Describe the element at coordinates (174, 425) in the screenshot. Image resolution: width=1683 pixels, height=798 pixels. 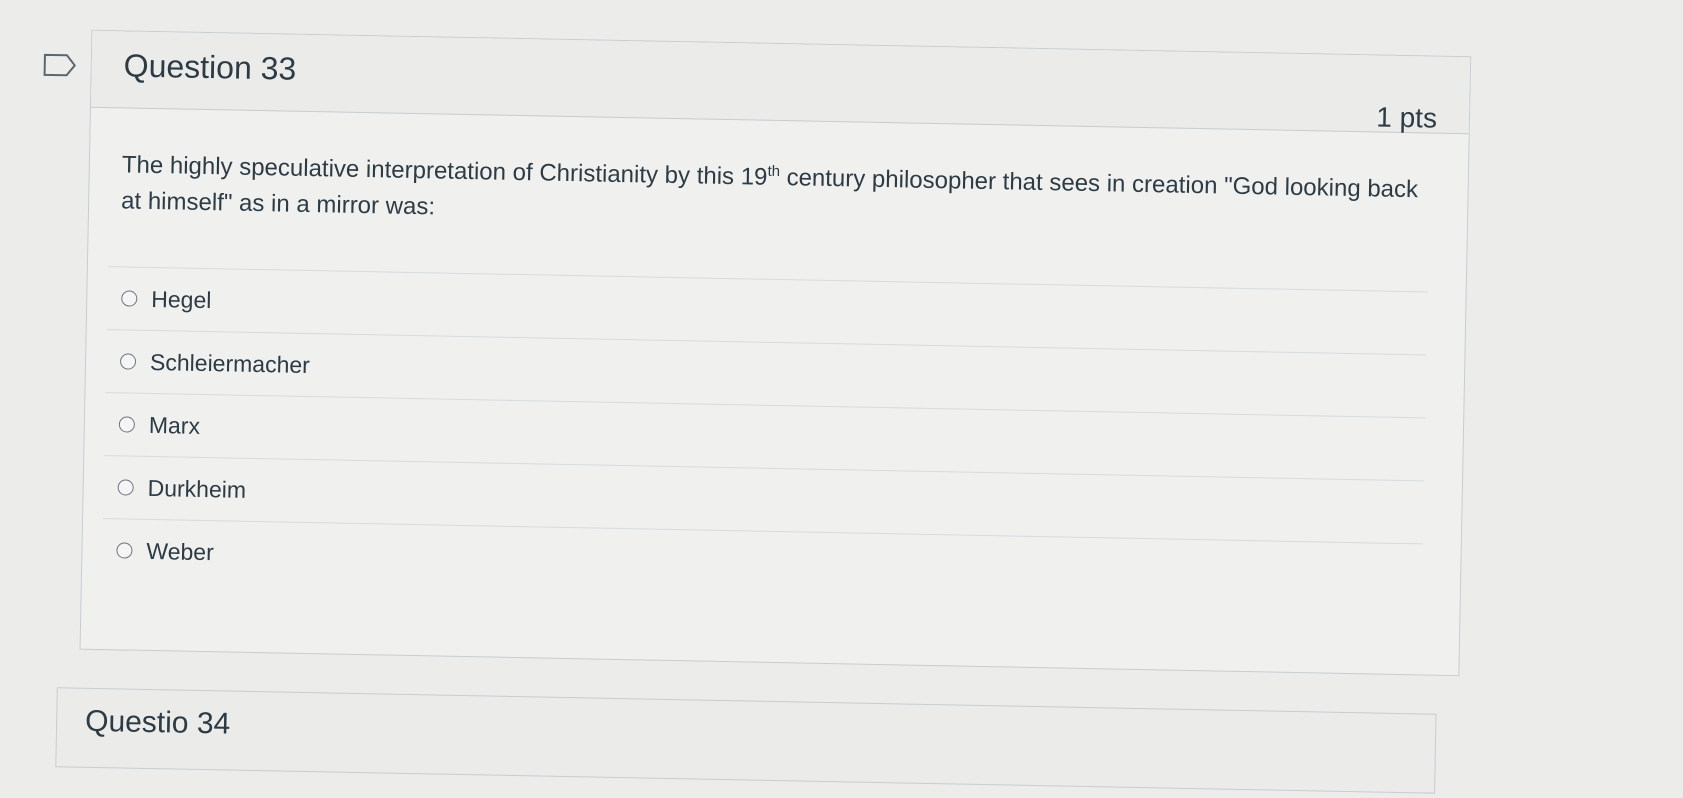
I see `answer-label: Marx` at that location.